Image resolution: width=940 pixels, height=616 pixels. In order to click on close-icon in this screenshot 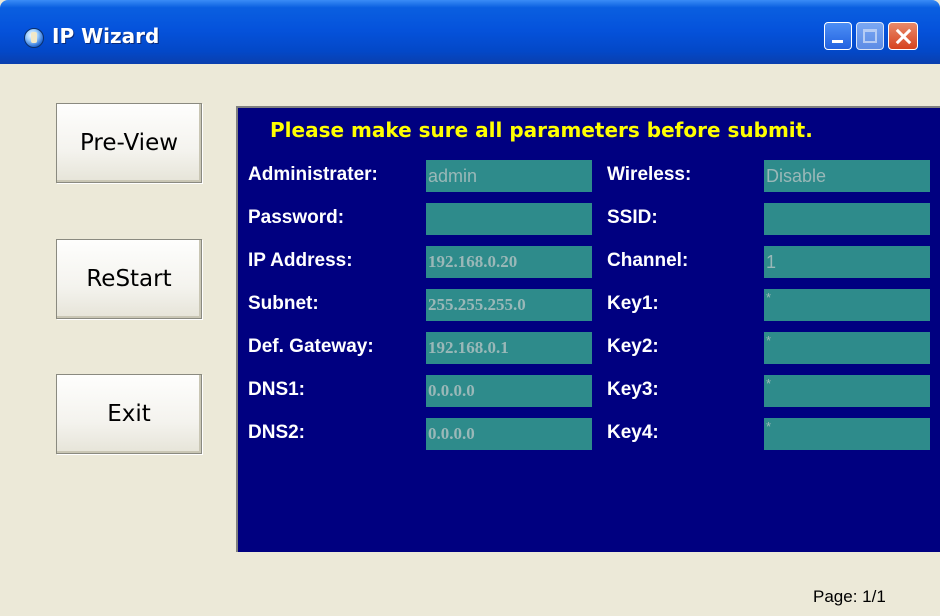, I will do `click(903, 36)`.